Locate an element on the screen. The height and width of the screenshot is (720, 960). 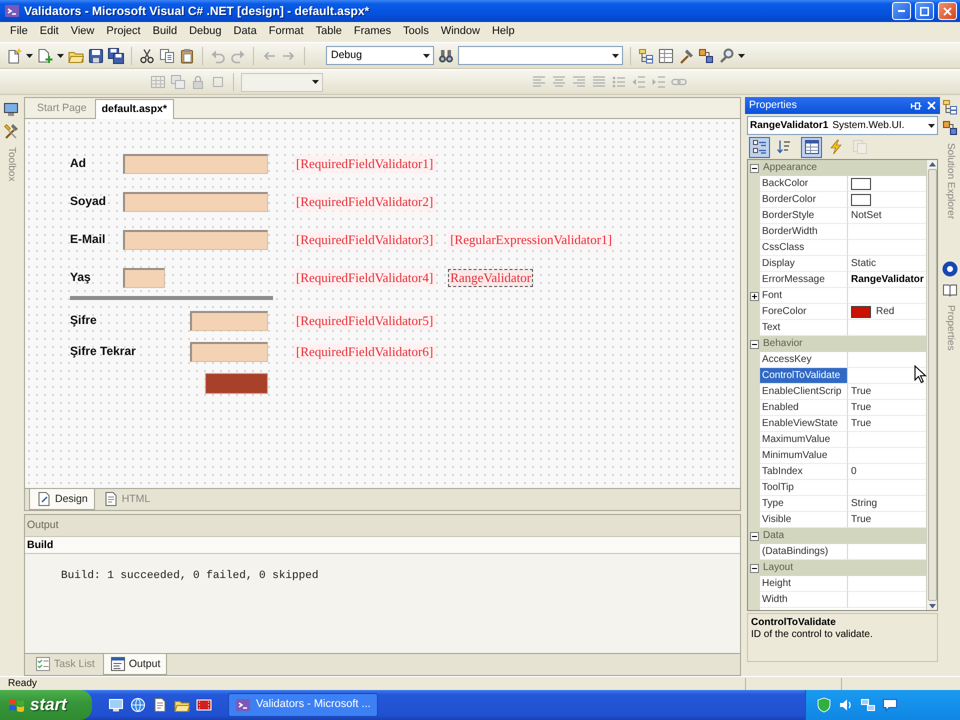
validator-text: [RequiredFieldValidator1] is located at coordinates (365, 164).